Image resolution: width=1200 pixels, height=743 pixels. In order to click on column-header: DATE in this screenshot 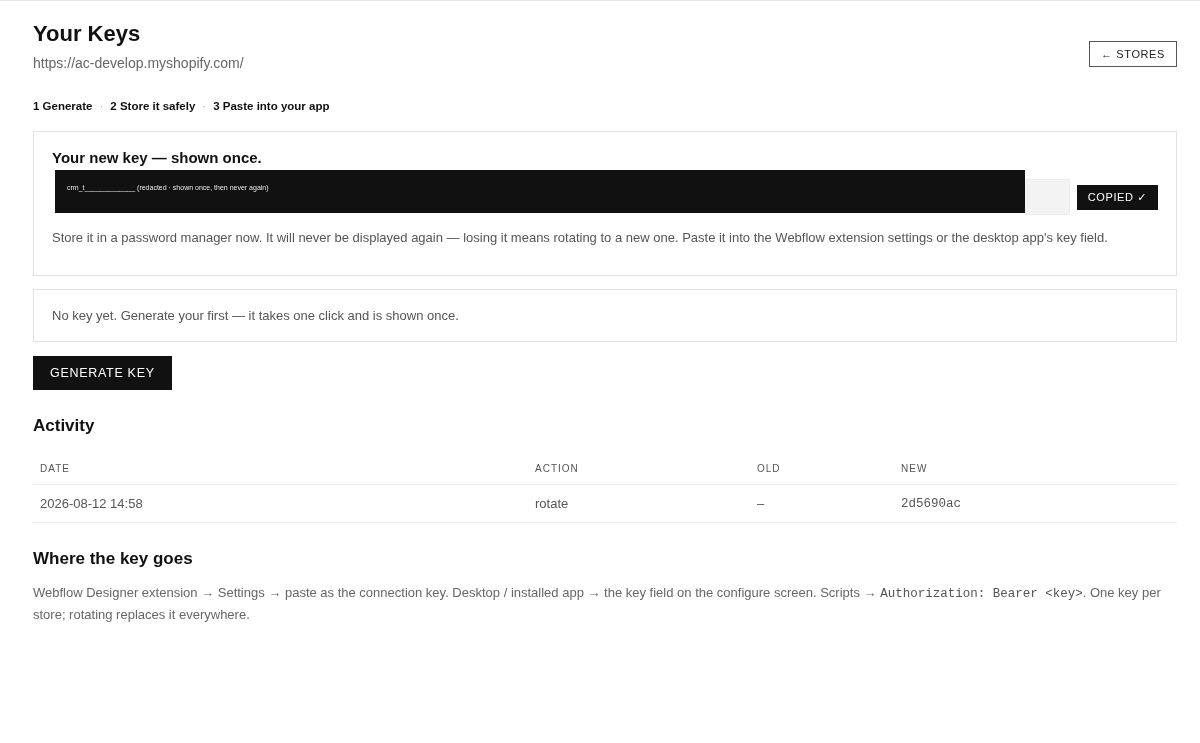, I will do `click(54, 468)`.